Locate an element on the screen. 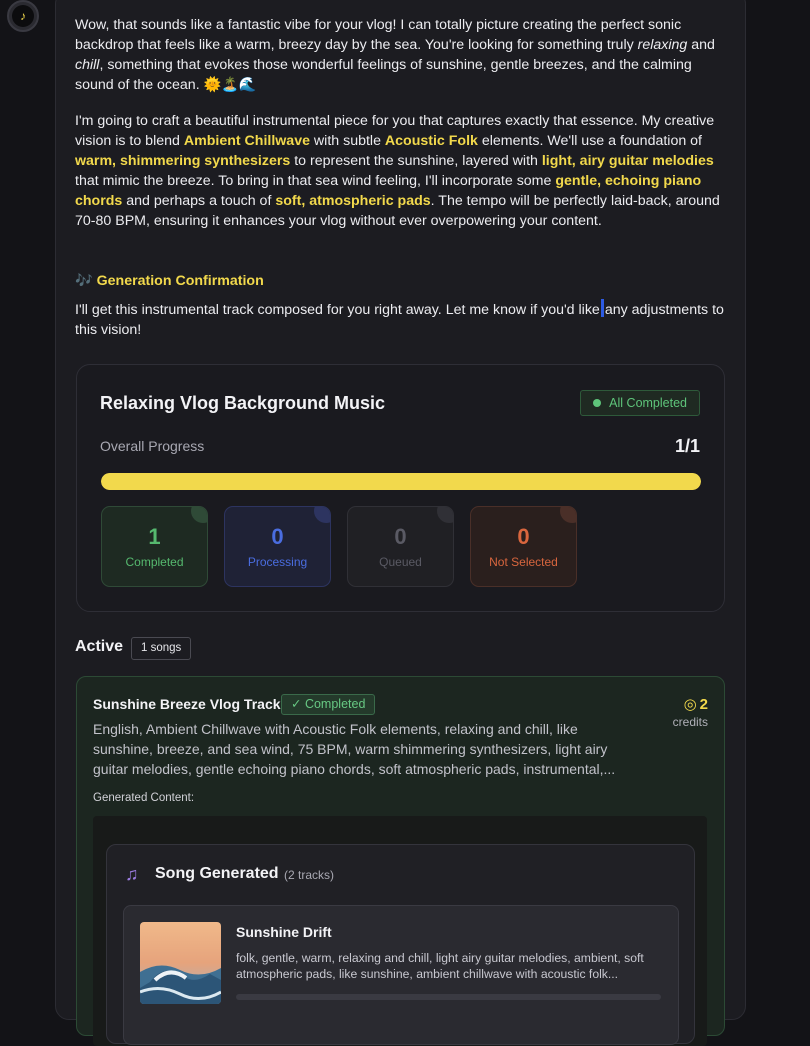  progress-title: Relaxing Vlog Background Music is located at coordinates (243, 403).